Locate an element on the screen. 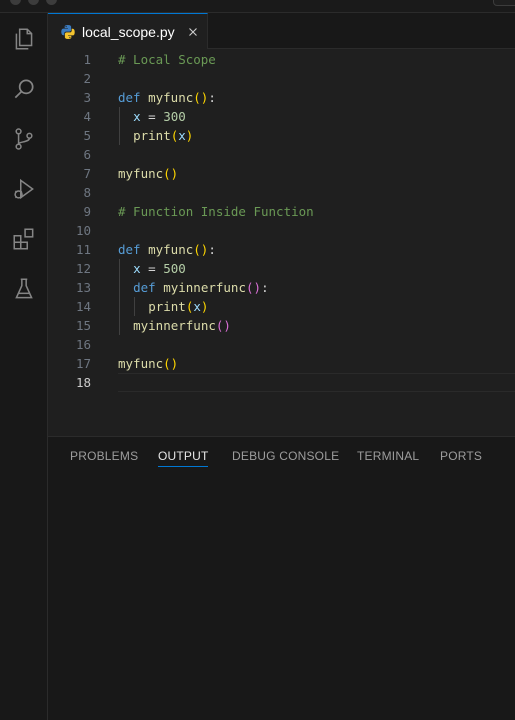 This screenshot has height=720, width=515. line-number: 7 is located at coordinates (87, 173).